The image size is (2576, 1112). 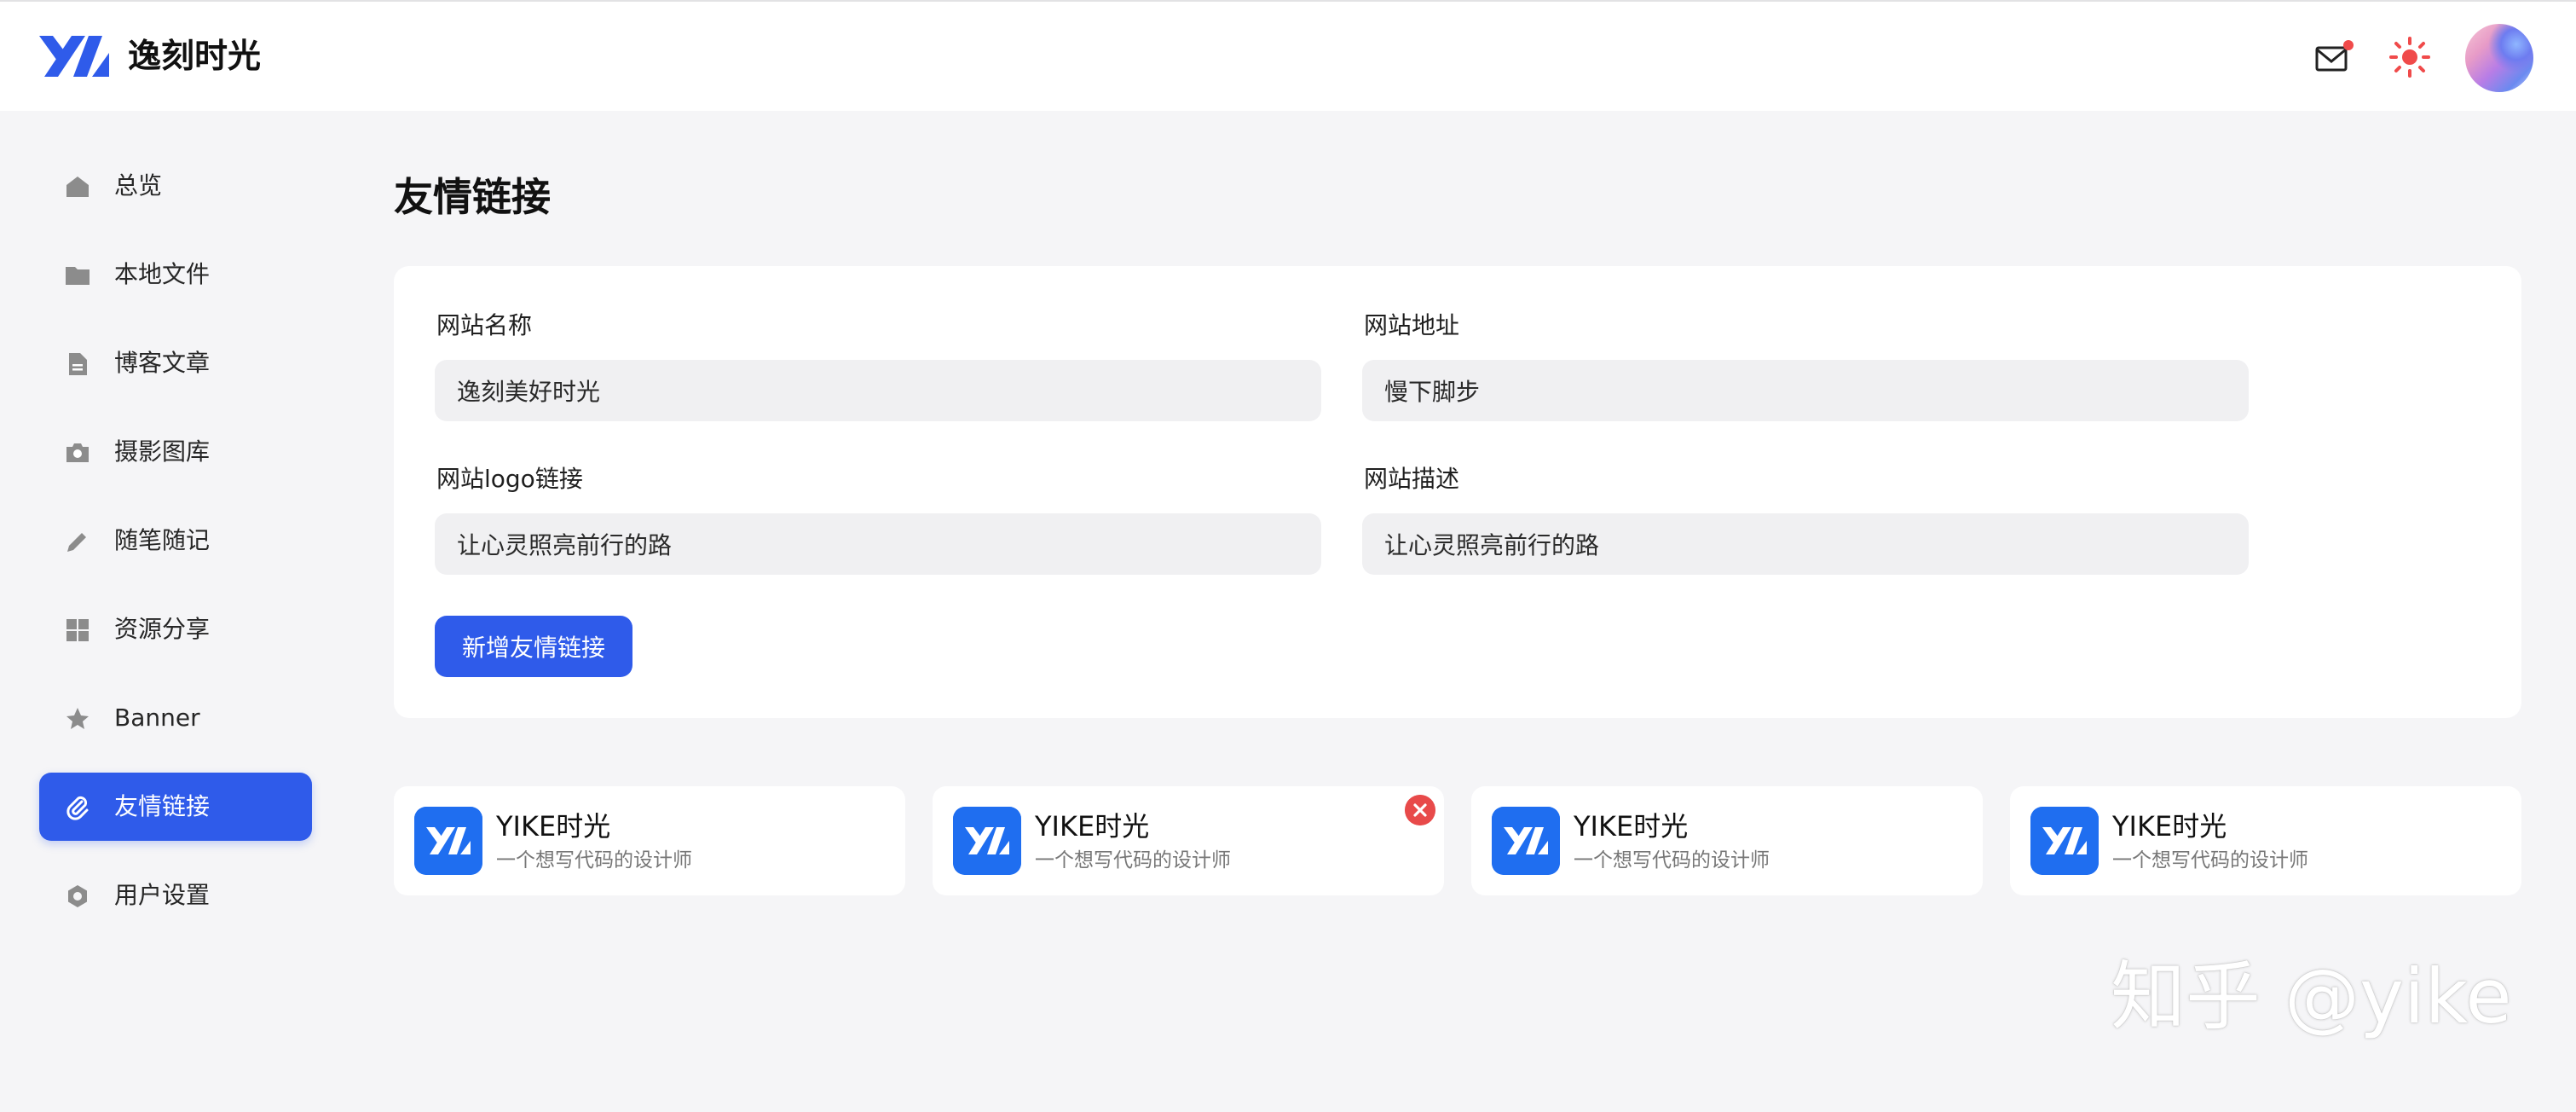 What do you see at coordinates (138, 185) in the screenshot?
I see `sidebar-item-label: 总览` at bounding box center [138, 185].